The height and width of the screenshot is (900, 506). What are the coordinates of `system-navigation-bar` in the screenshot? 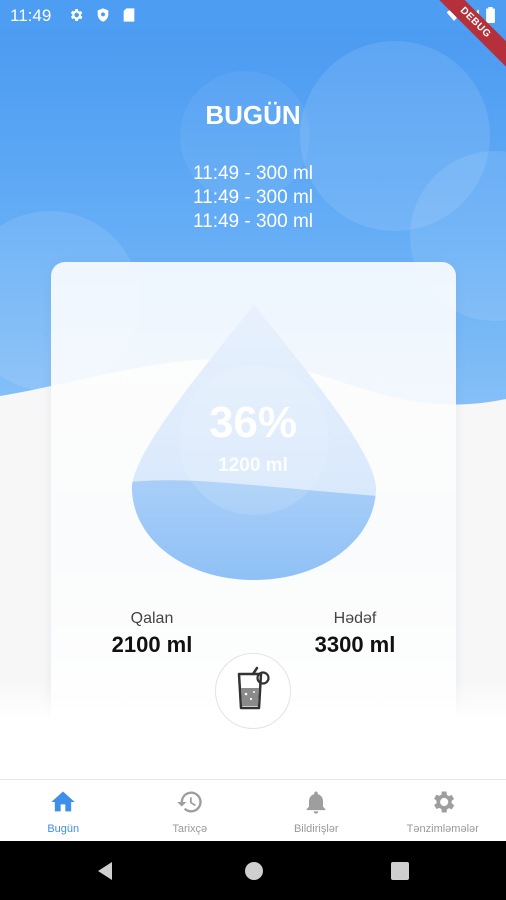 It's located at (253, 870).